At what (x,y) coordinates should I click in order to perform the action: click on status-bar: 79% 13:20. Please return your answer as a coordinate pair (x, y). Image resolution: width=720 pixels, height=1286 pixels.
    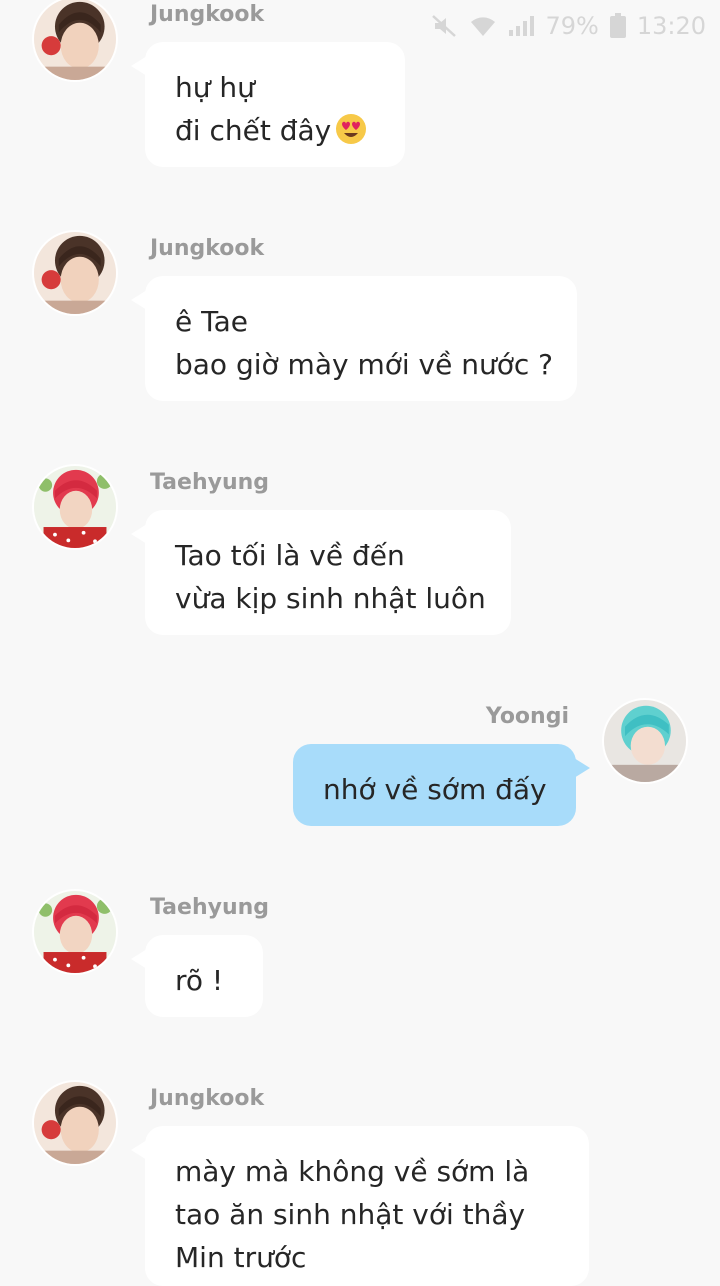
    Looking at the image, I should click on (568, 26).